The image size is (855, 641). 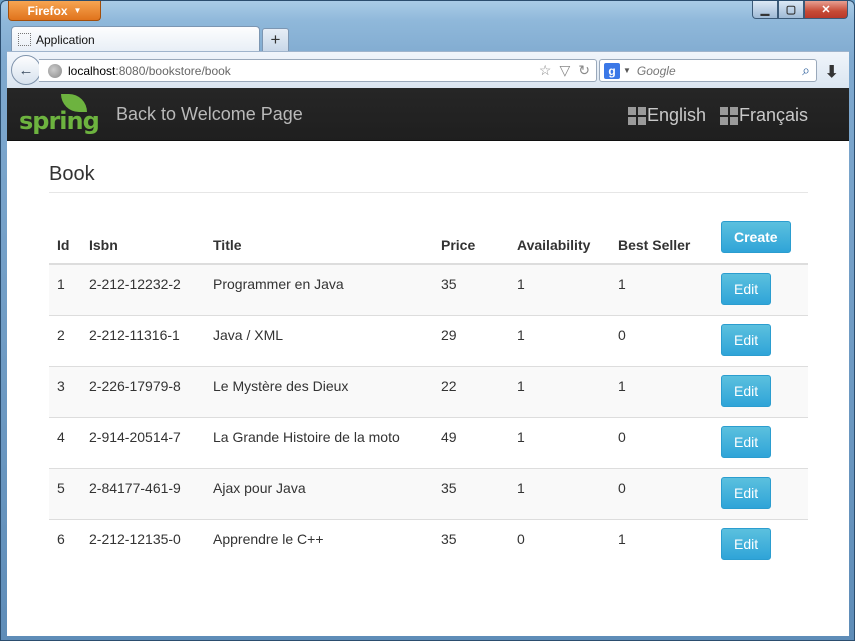 What do you see at coordinates (319, 544) in the screenshot?
I see `cell-title: Apprendre le C++` at bounding box center [319, 544].